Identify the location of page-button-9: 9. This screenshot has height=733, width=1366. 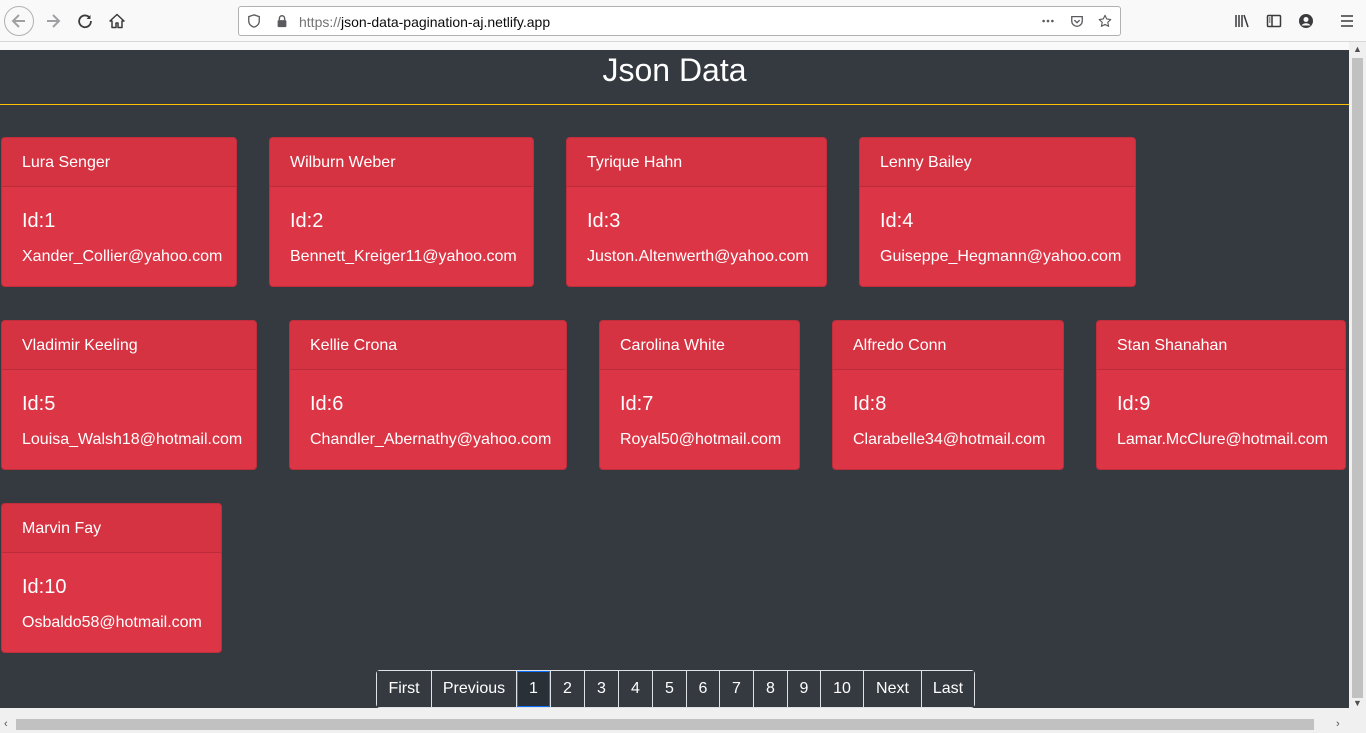
(804, 689).